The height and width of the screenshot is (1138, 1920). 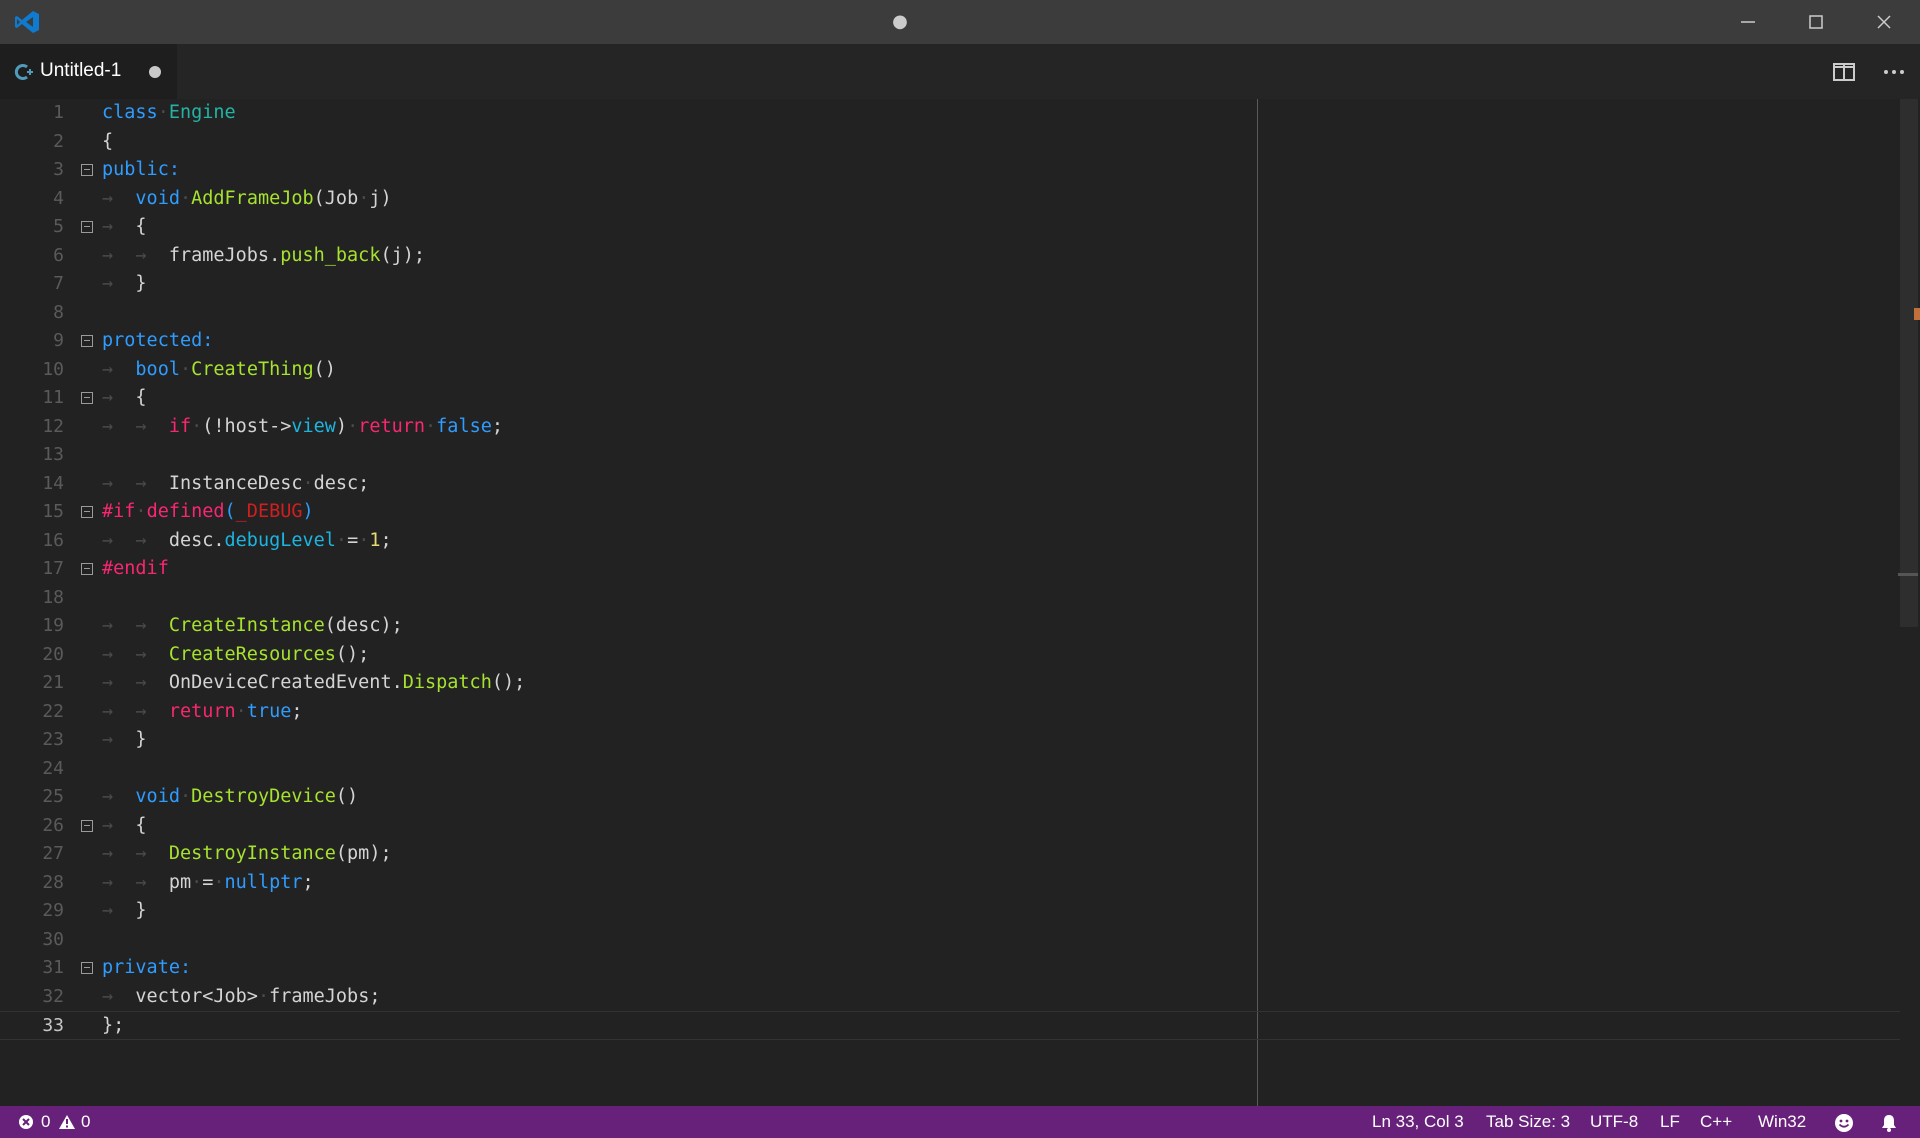 I want to click on line-number: 30, so click(x=53, y=939).